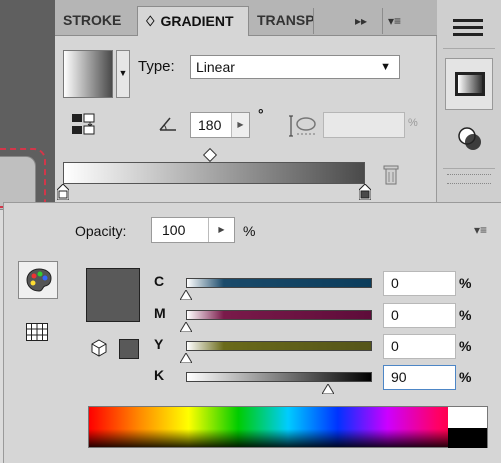 The height and width of the screenshot is (463, 501). I want to click on magenta-slider, so click(279, 315).